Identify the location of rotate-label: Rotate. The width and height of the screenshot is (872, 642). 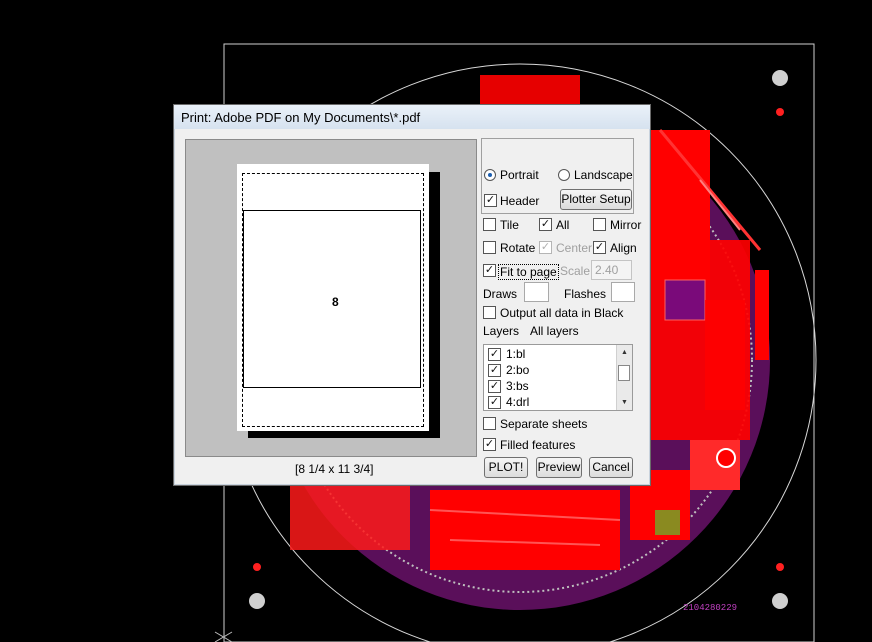
(518, 248).